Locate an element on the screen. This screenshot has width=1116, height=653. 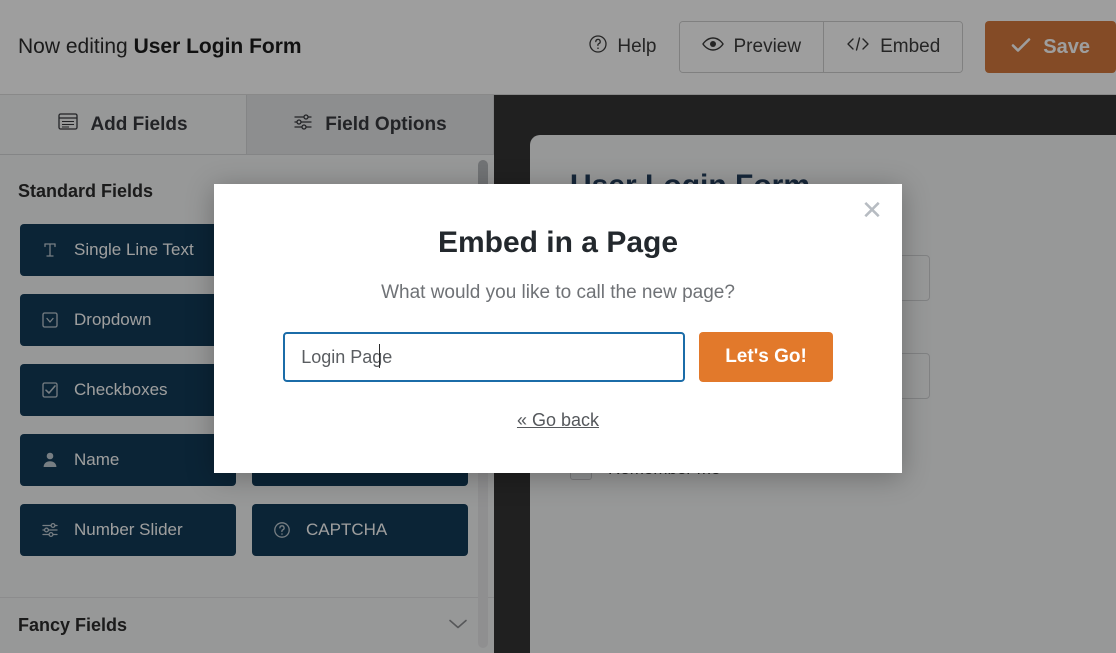
fancy-fields-section-toggle: Fancy Fields is located at coordinates (247, 625).